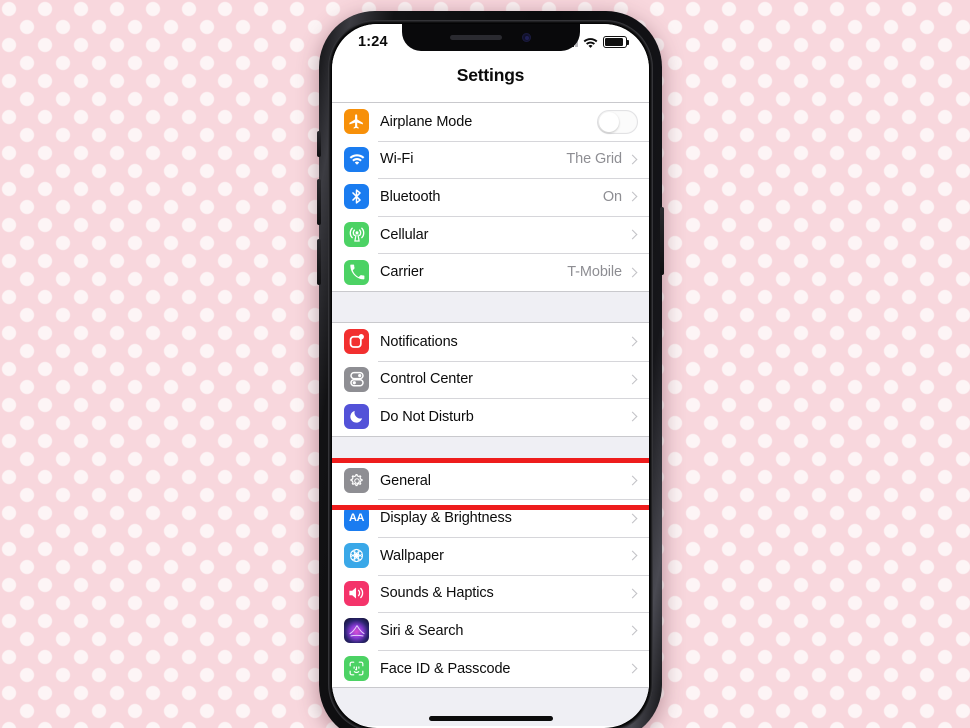 The image size is (970, 728). What do you see at coordinates (476, 37) in the screenshot?
I see `earpiece-speaker-icon` at bounding box center [476, 37].